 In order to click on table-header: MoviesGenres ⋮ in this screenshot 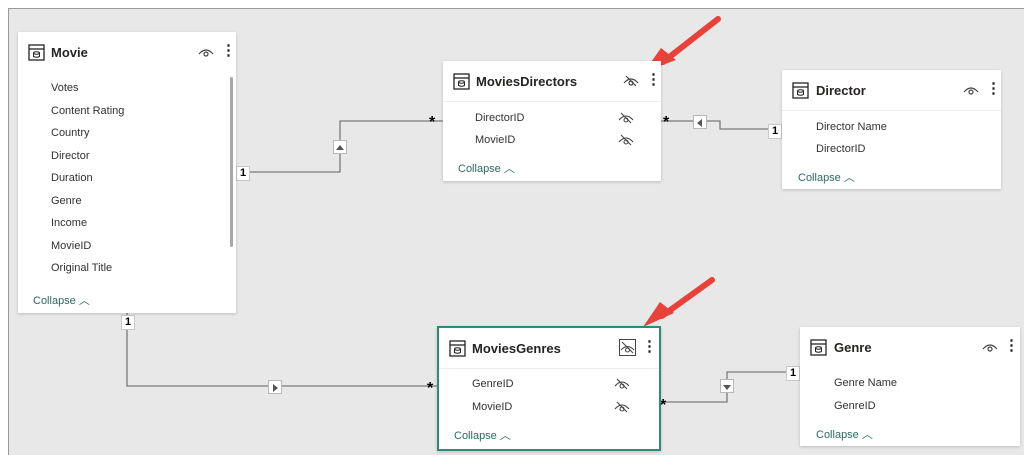, I will do `click(549, 348)`.